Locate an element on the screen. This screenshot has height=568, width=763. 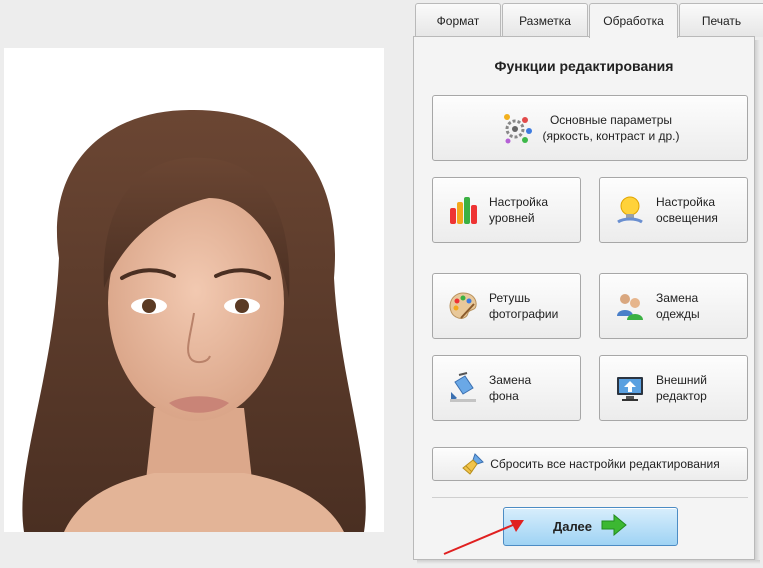
background-button: Замена фона is located at coordinates (506, 388).